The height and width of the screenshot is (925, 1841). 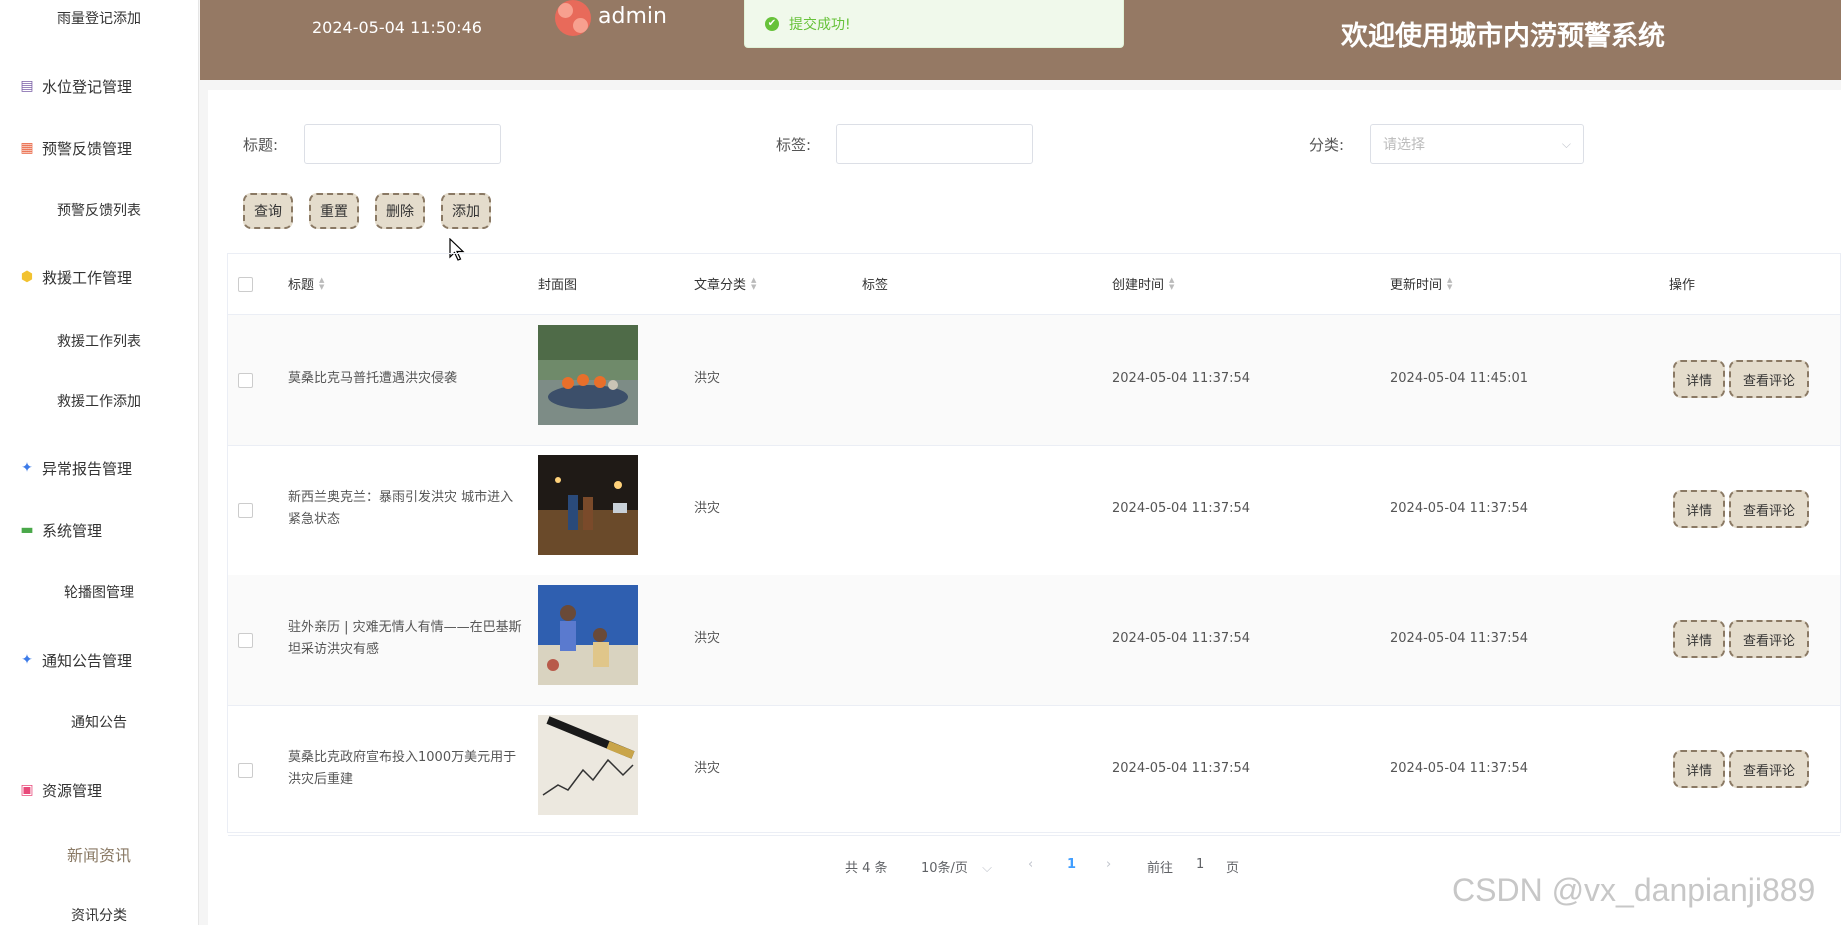 What do you see at coordinates (1160, 868) in the screenshot?
I see `goto-prefix: 前往` at bounding box center [1160, 868].